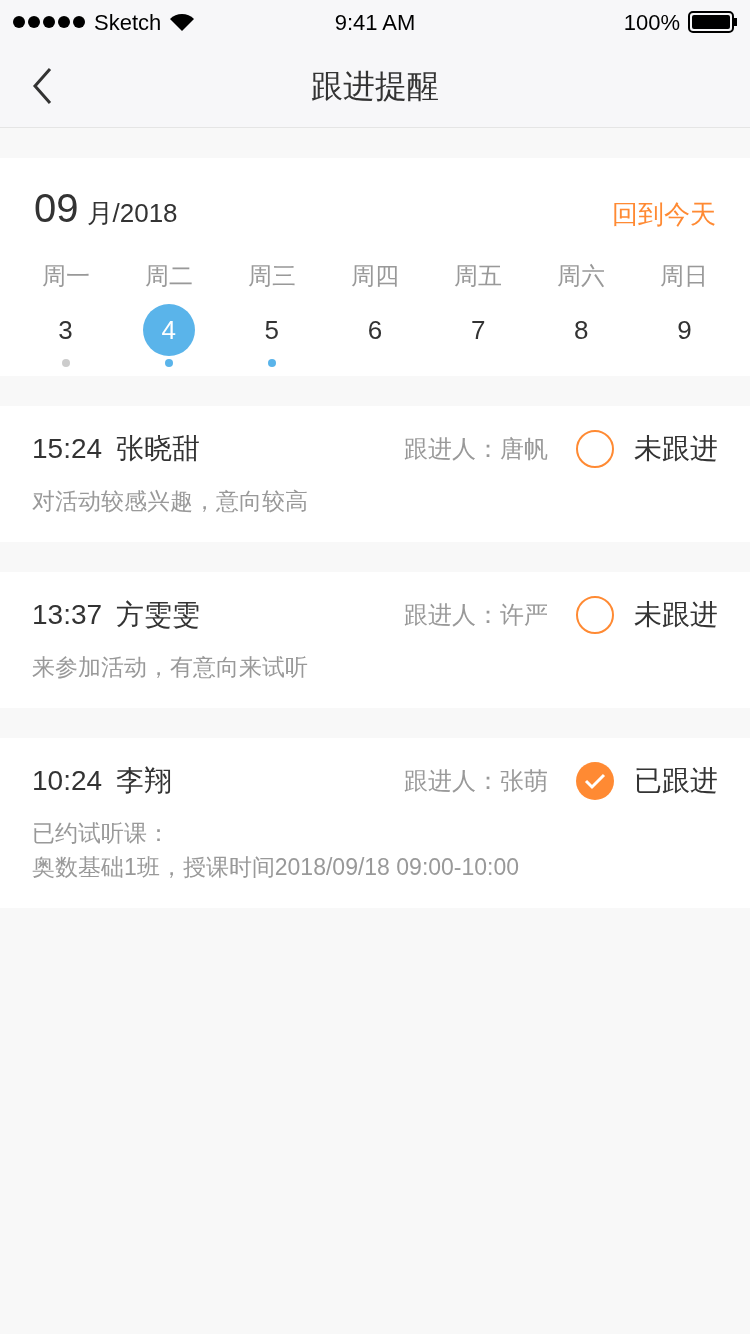 This screenshot has height=1334, width=750. What do you see at coordinates (56, 208) in the screenshot?
I see `month-number: 09` at bounding box center [56, 208].